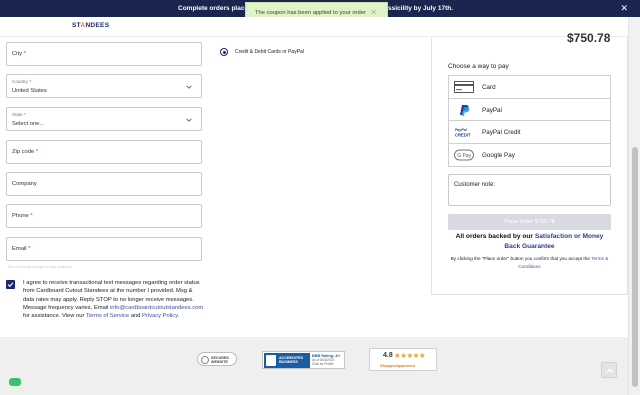 This screenshot has height=395, width=640. What do you see at coordinates (464, 87) in the screenshot?
I see `card-icon` at bounding box center [464, 87].